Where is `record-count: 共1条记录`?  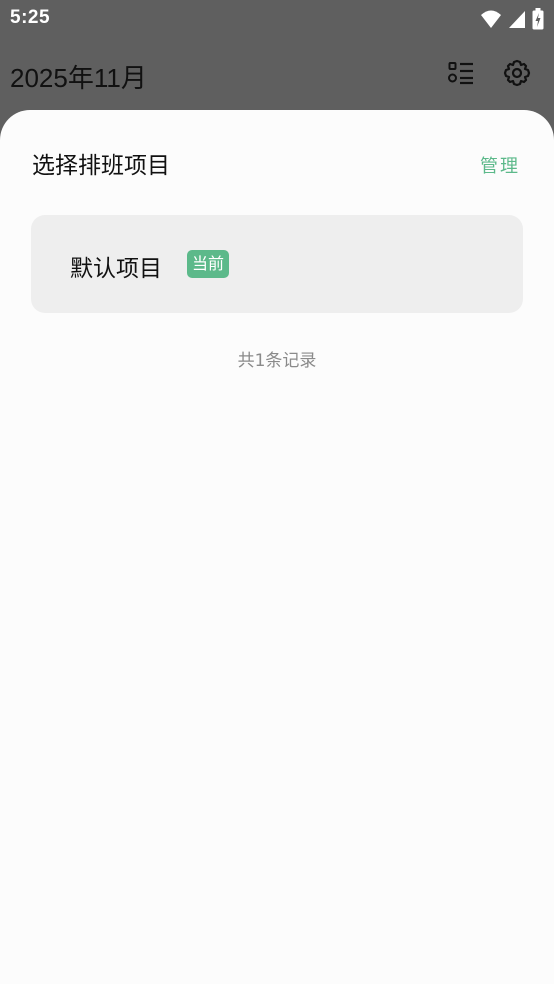 record-count: 共1条记录 is located at coordinates (277, 361).